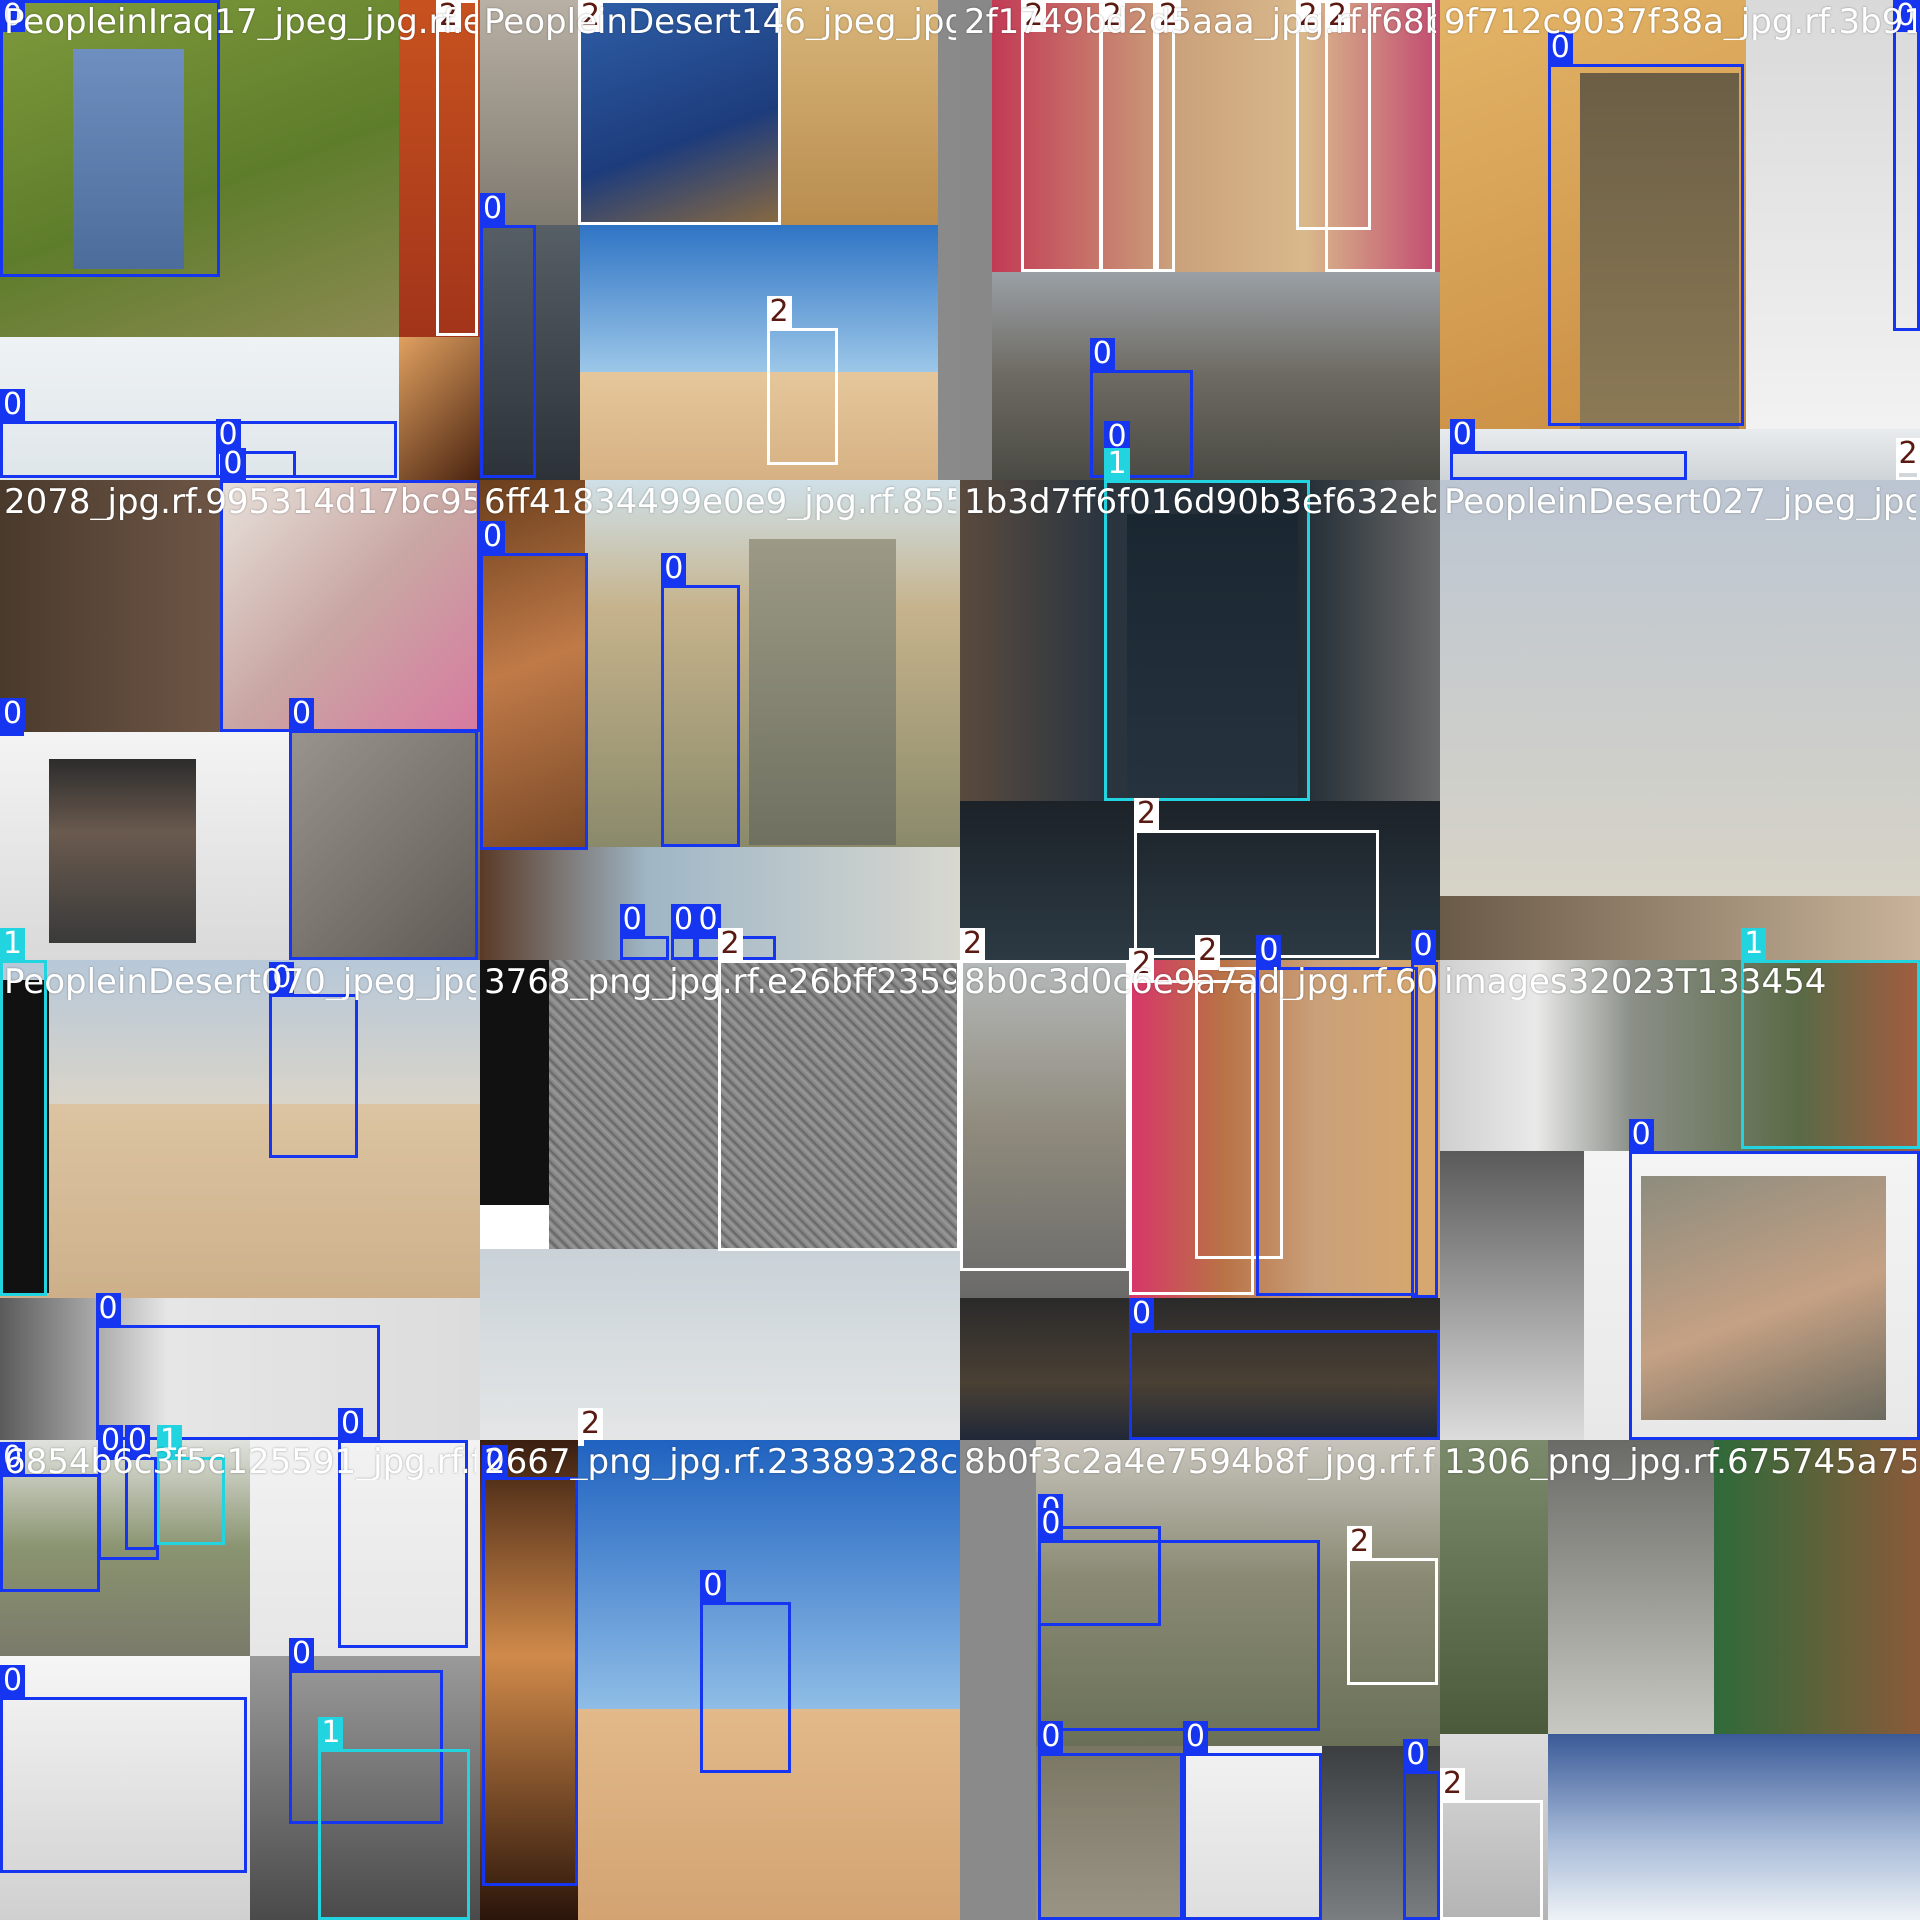 The image size is (1920, 1920). What do you see at coordinates (1635, 982) in the screenshot?
I see `tile-filename: images32023T133454` at bounding box center [1635, 982].